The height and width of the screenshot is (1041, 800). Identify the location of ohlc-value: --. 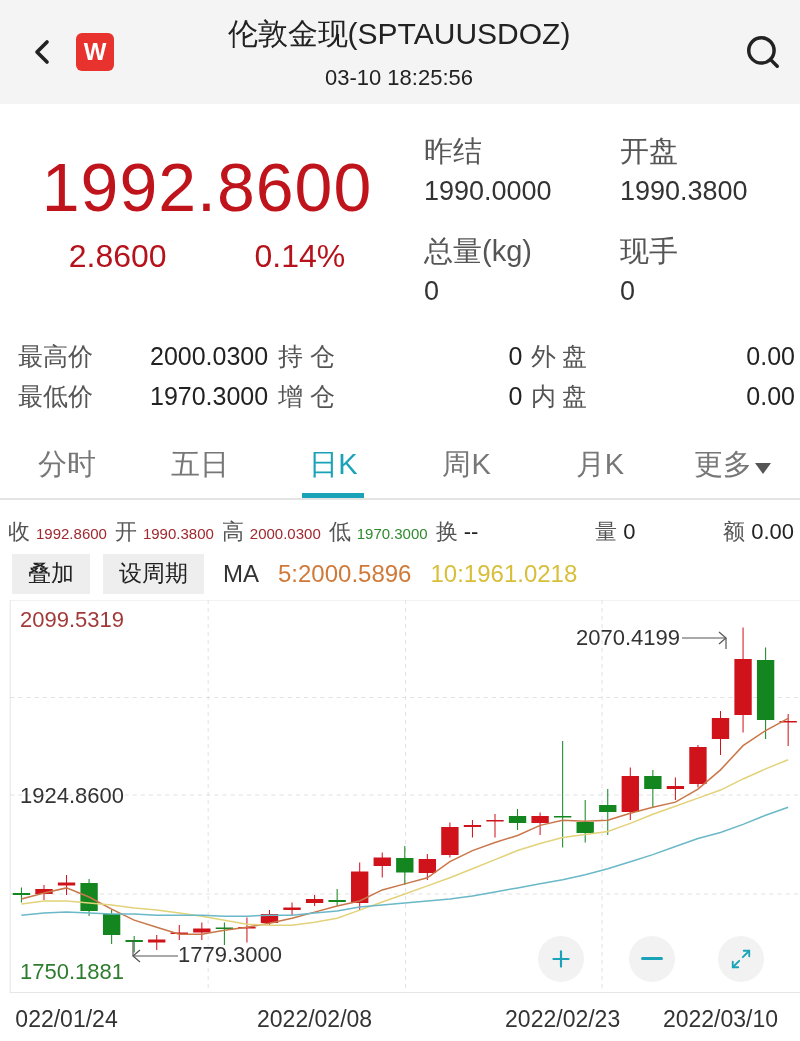
(471, 532).